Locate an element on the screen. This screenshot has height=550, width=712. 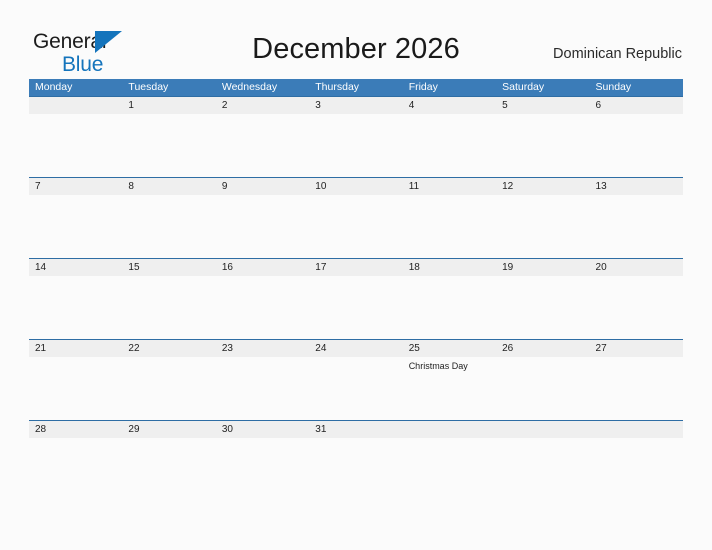
day-cell: 26 is located at coordinates (542, 348).